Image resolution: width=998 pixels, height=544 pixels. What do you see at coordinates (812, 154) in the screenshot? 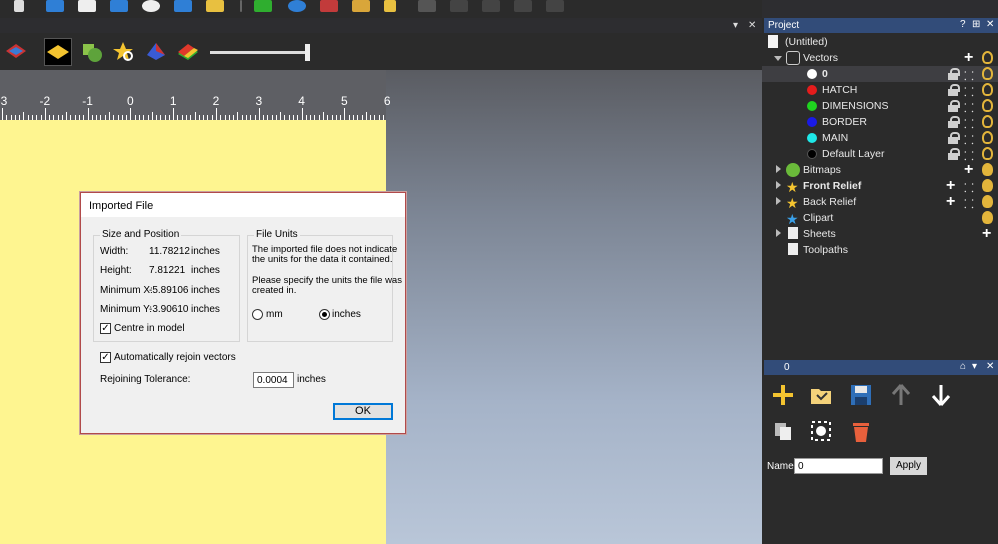
I see `layer-color-dot` at bounding box center [812, 154].